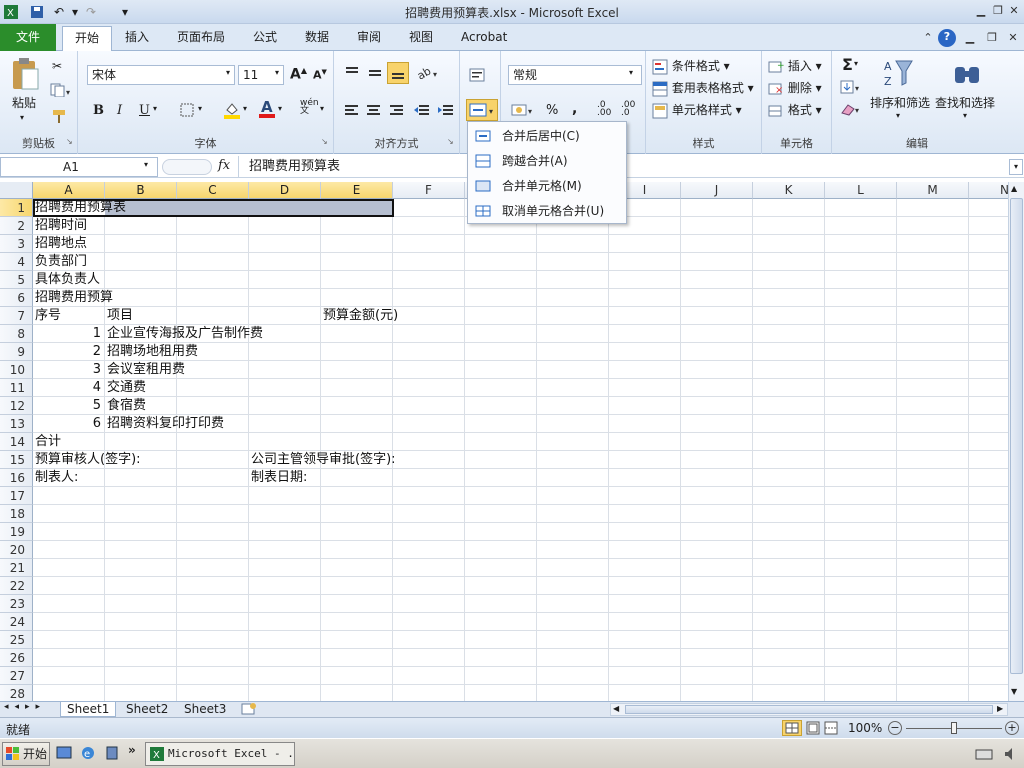 This screenshot has height=768, width=1024. I want to click on row-header-18: 18, so click(16, 514).